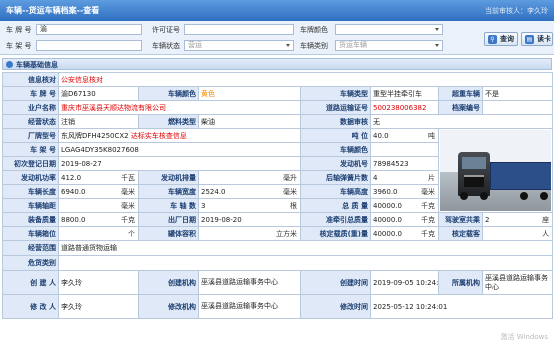 The width and height of the screenshot is (554, 360). What do you see at coordinates (517, 233) in the screenshot?
I see `rated-pass-cell: 人` at bounding box center [517, 233].